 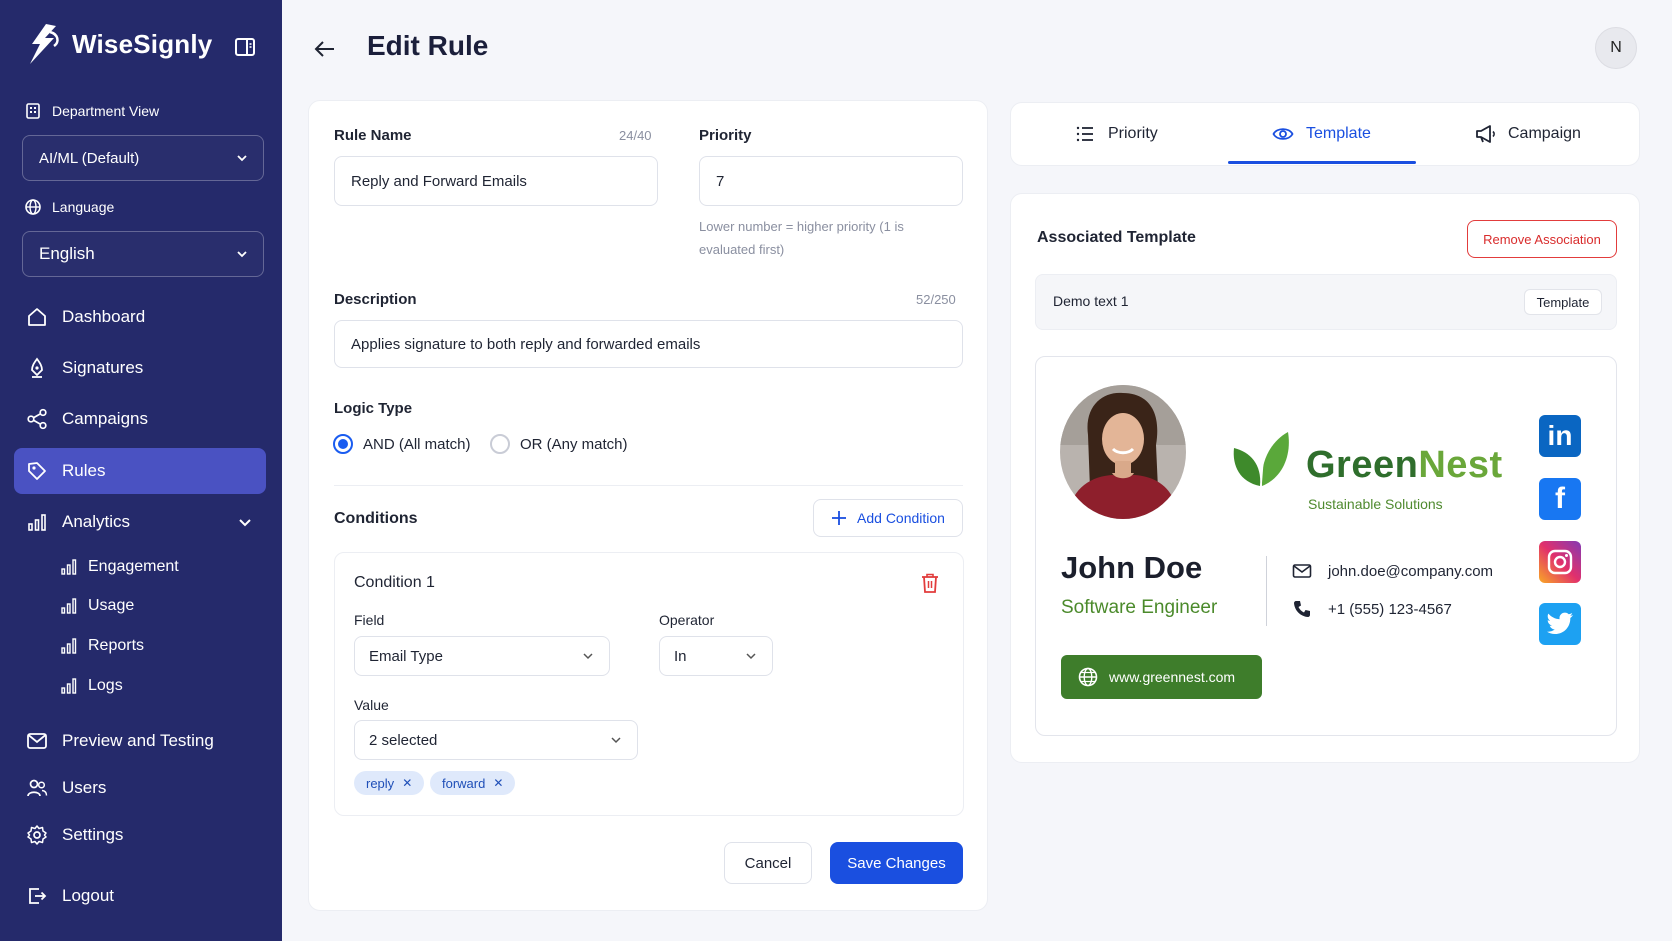 I want to click on nav-sub-usage: Usage, so click(x=97, y=606).